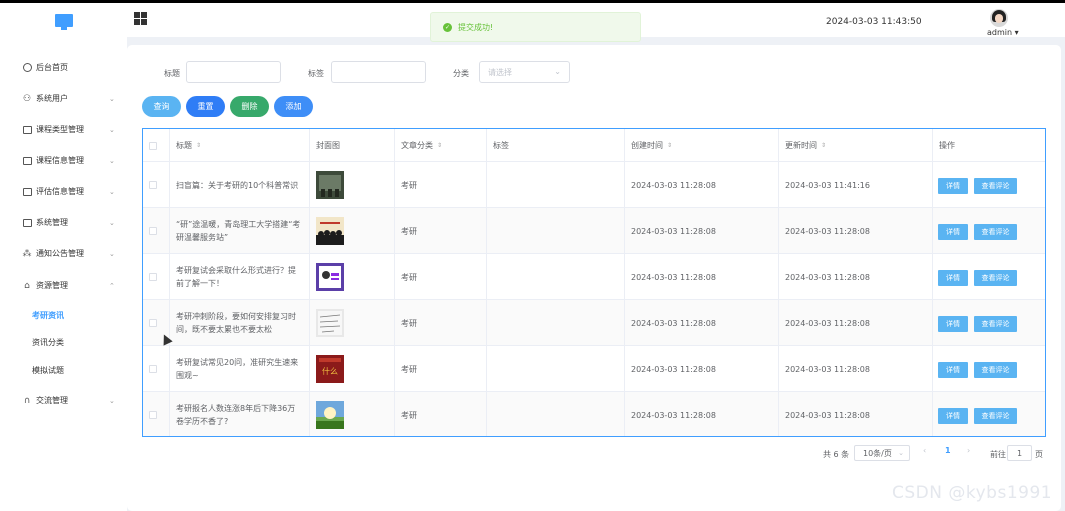 This screenshot has height=511, width=1065. I want to click on category-select: 请选择 ⌄, so click(524, 72).